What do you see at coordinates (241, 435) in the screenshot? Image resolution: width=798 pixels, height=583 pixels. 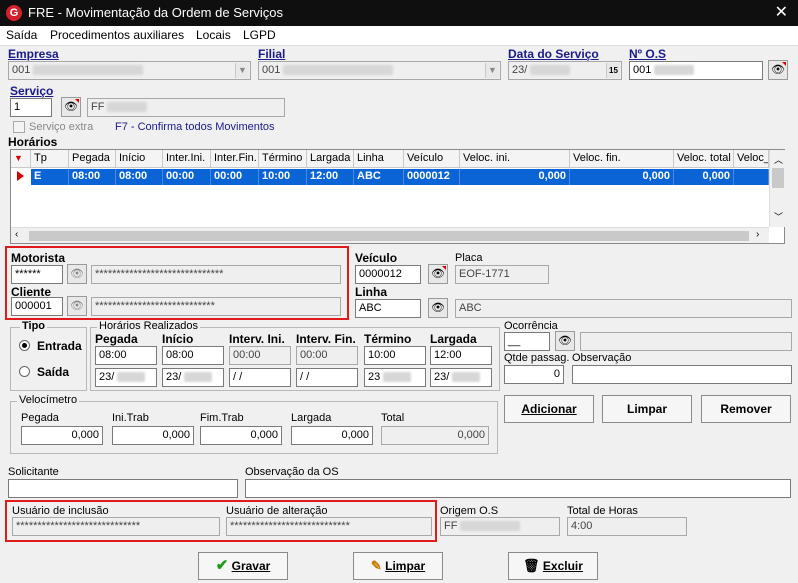 I see `vel-fimtrab-field: 0,000` at bounding box center [241, 435].